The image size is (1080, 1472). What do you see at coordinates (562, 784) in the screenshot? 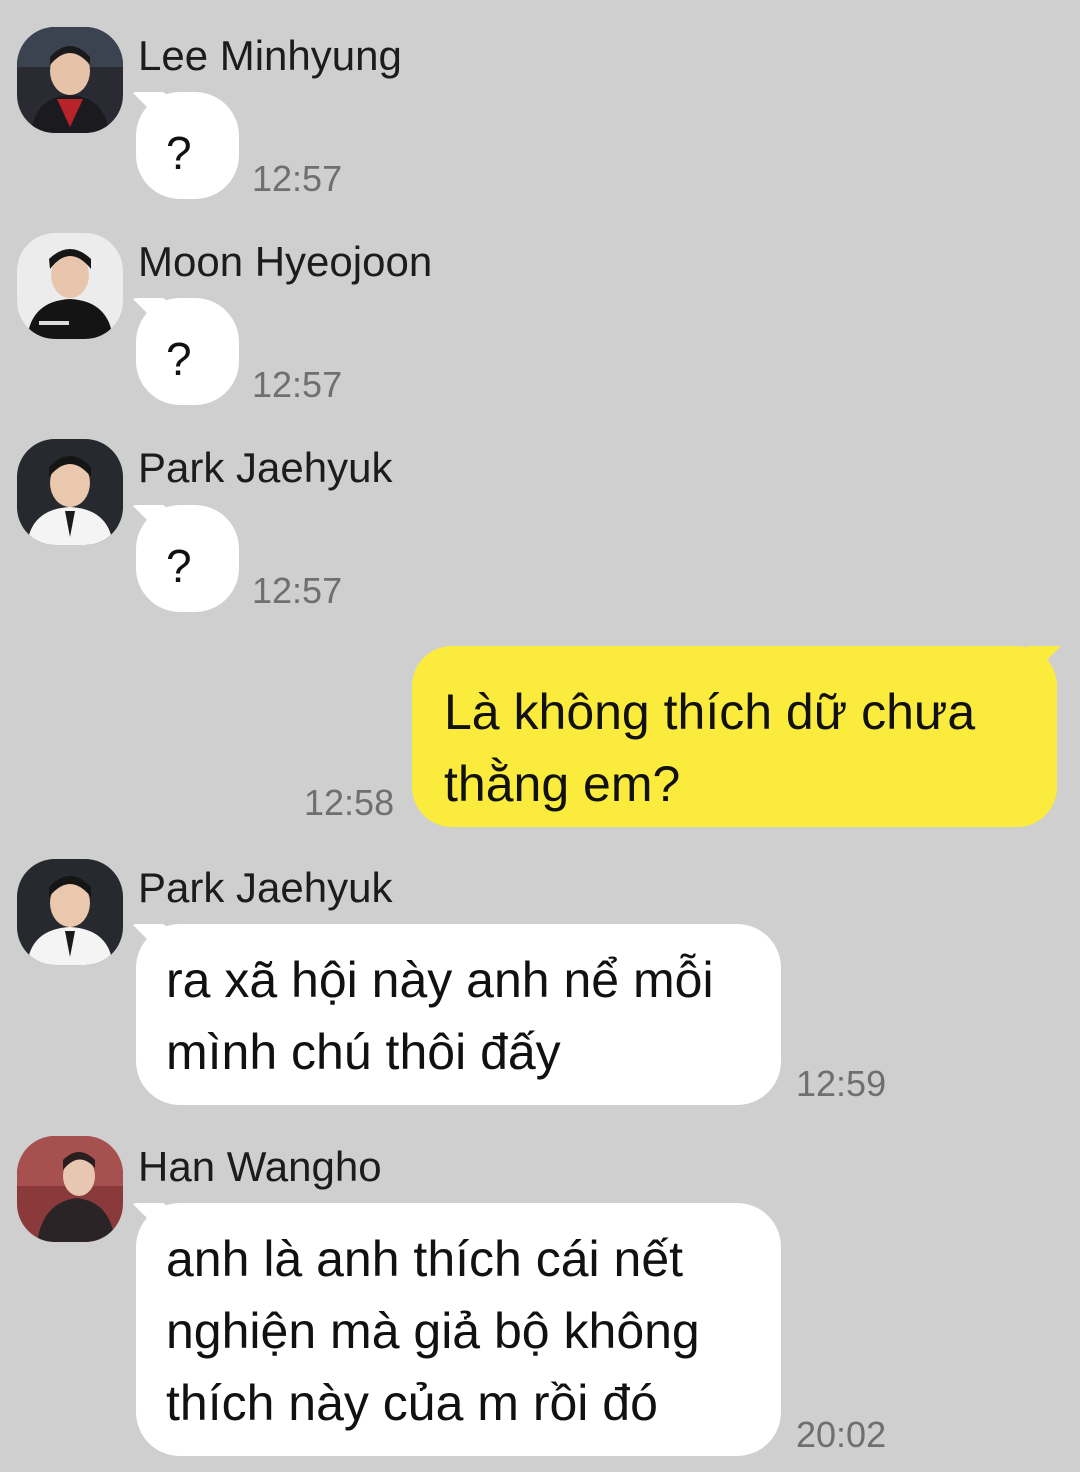
I see `message-line: thằng em?` at bounding box center [562, 784].